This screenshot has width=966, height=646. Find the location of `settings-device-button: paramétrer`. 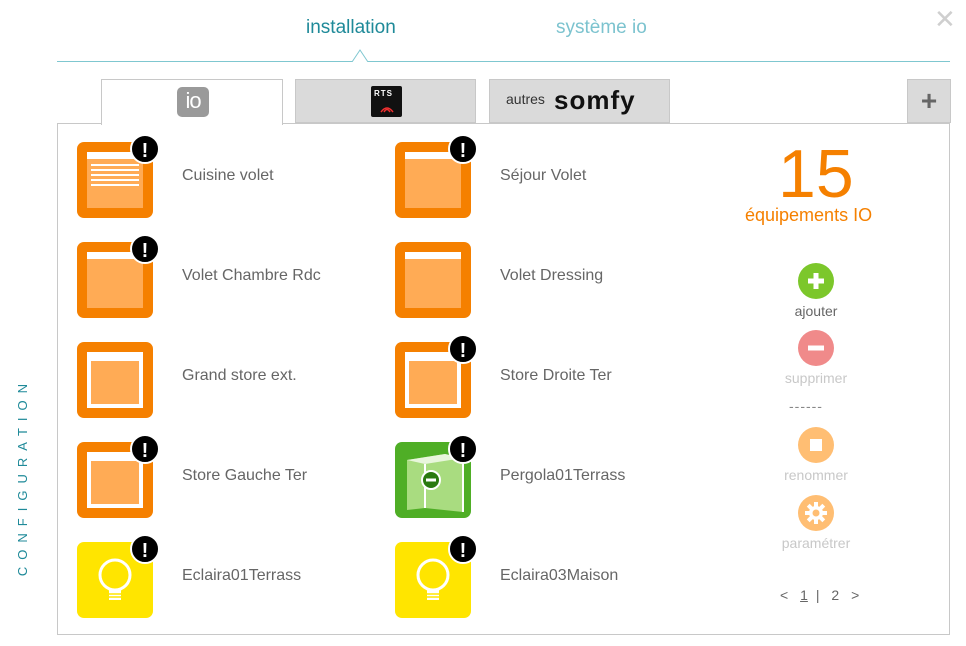

settings-device-button: paramétrer is located at coordinates (816, 523).